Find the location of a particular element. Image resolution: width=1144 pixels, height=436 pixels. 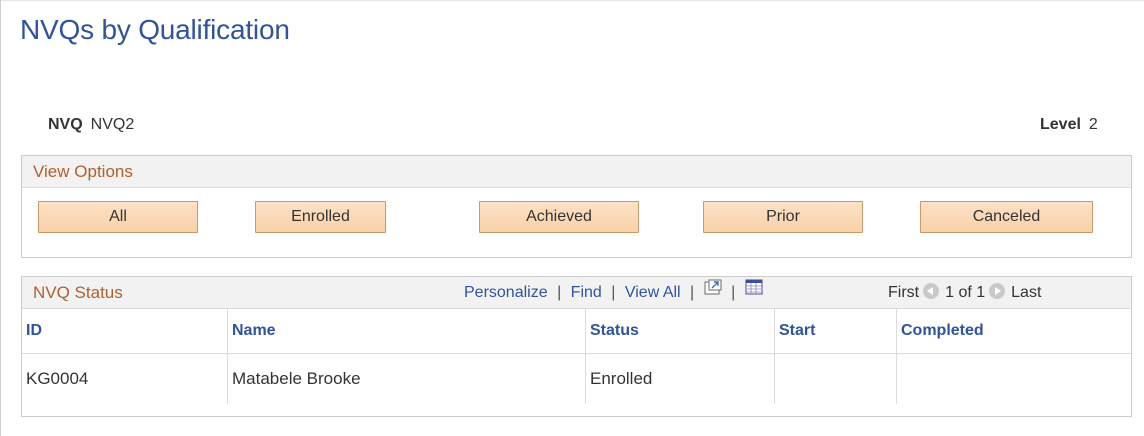

download-icon is located at coordinates (754, 290).